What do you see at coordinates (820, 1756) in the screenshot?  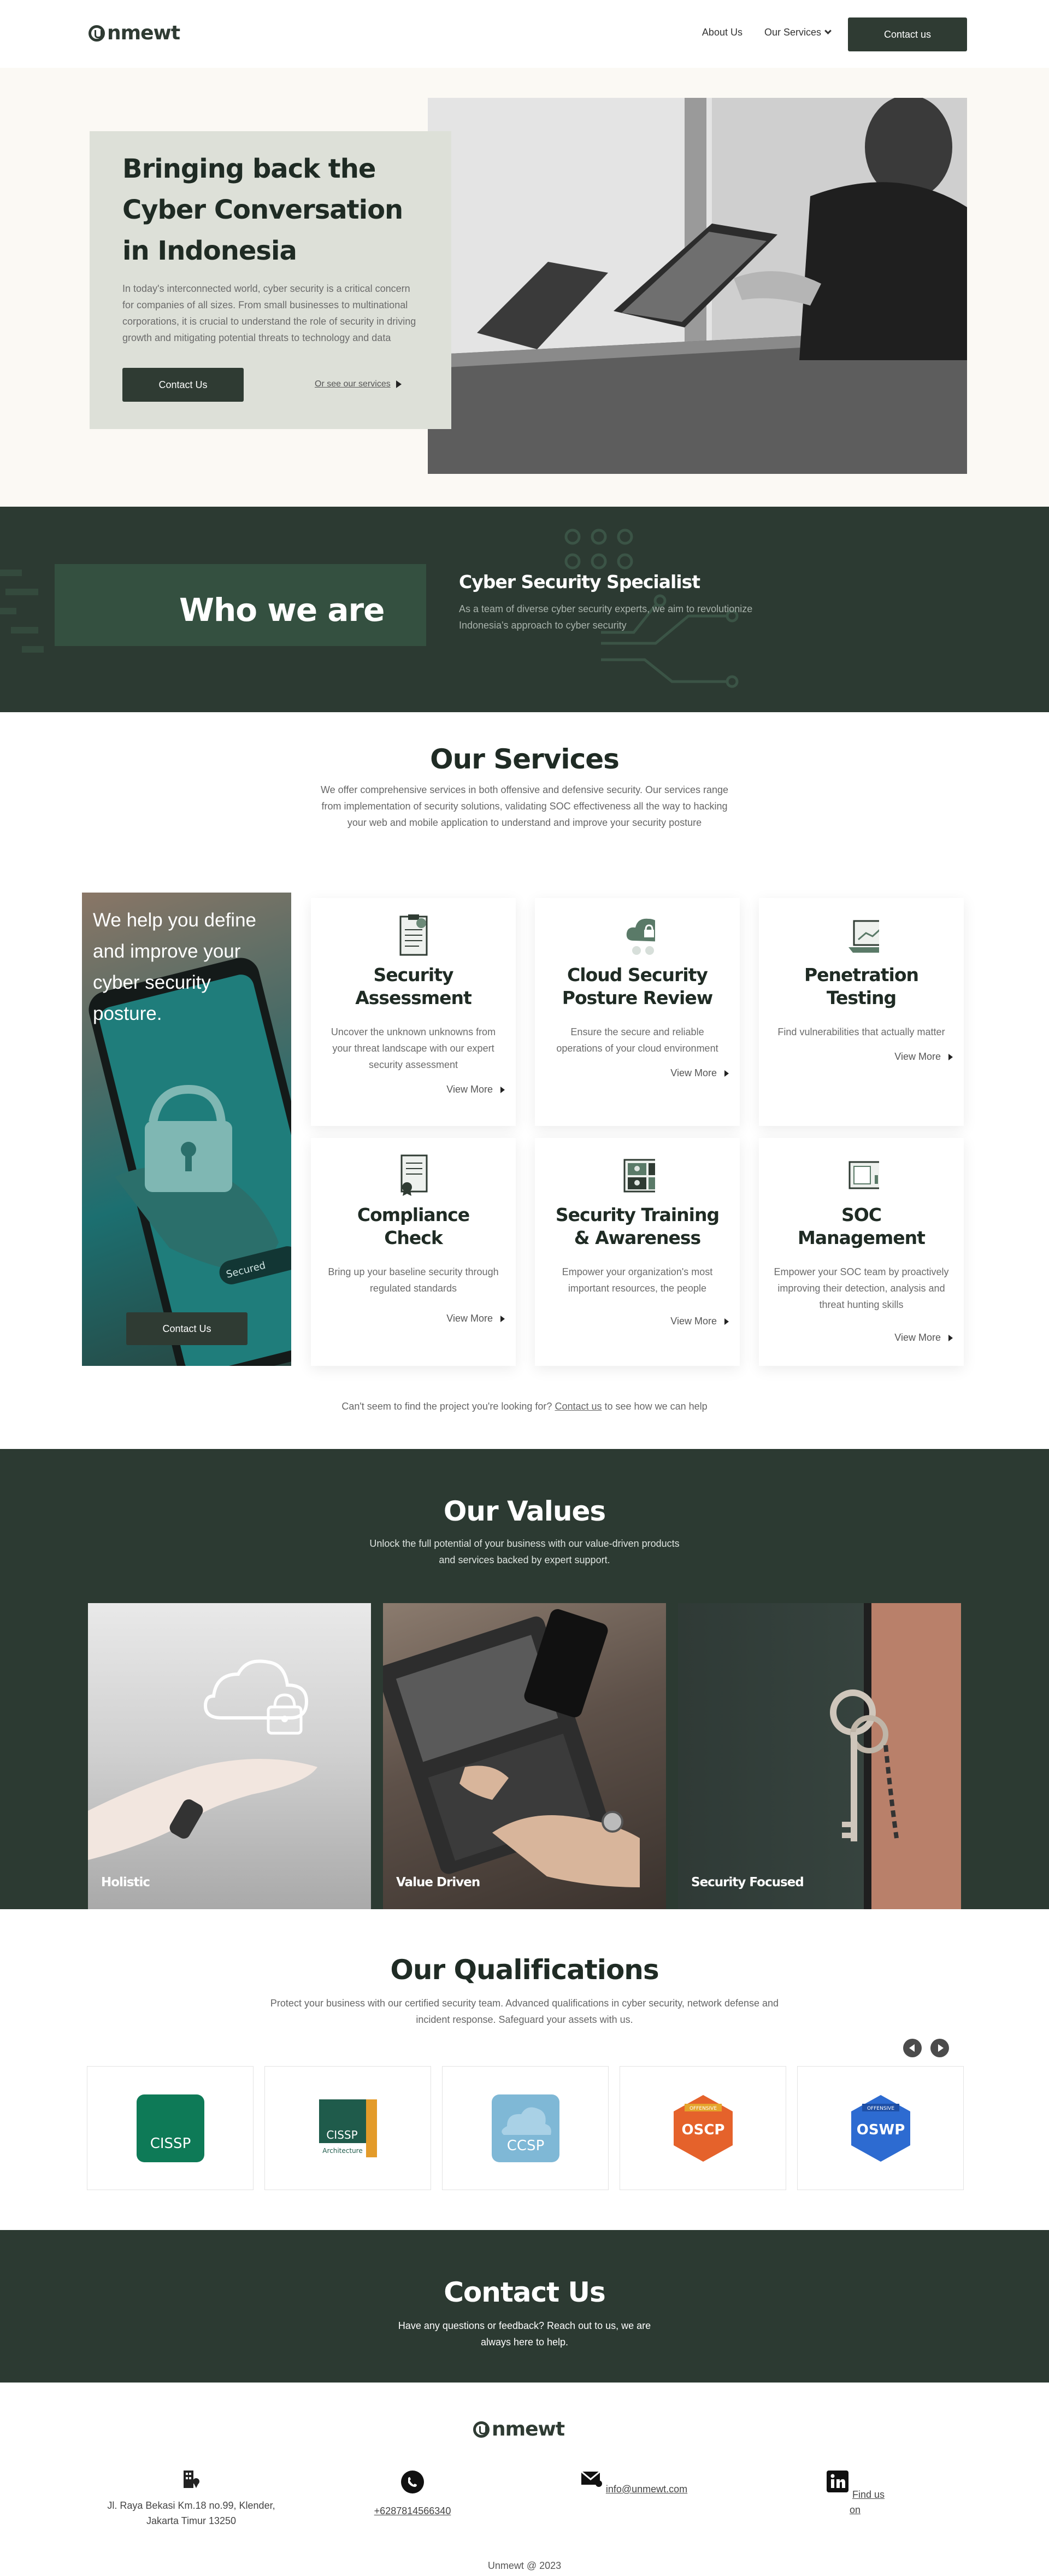 I see `value-card-security-focused: Security Focused` at bounding box center [820, 1756].